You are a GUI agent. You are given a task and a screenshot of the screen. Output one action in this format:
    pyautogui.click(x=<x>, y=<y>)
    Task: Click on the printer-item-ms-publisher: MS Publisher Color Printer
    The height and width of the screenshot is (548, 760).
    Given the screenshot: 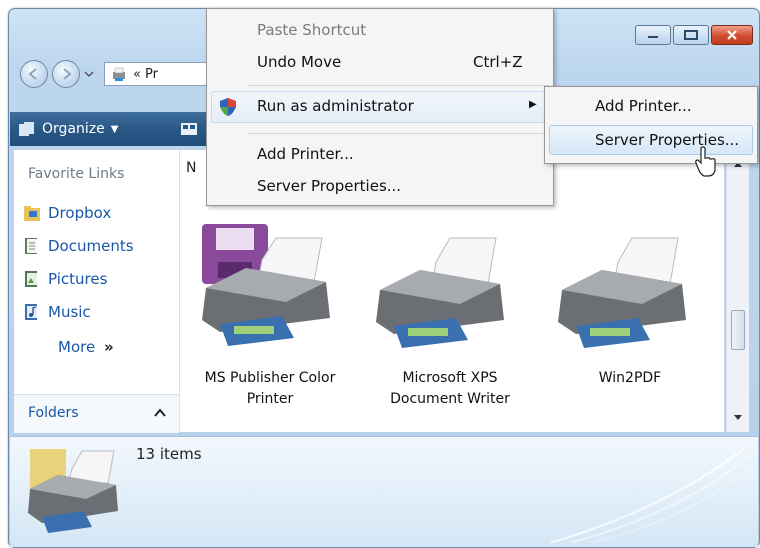 What is the action you would take?
    pyautogui.click(x=270, y=314)
    